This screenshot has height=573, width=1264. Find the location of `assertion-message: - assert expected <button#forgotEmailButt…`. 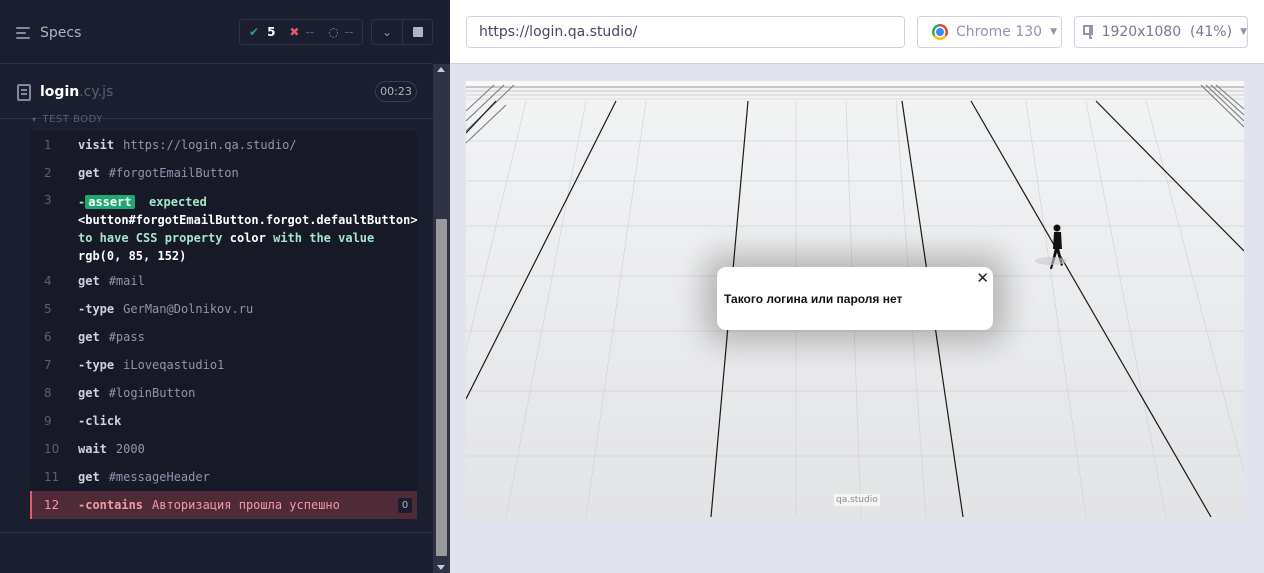

assertion-message: - assert expected <button#forgotEmailButt… is located at coordinates (248, 229).